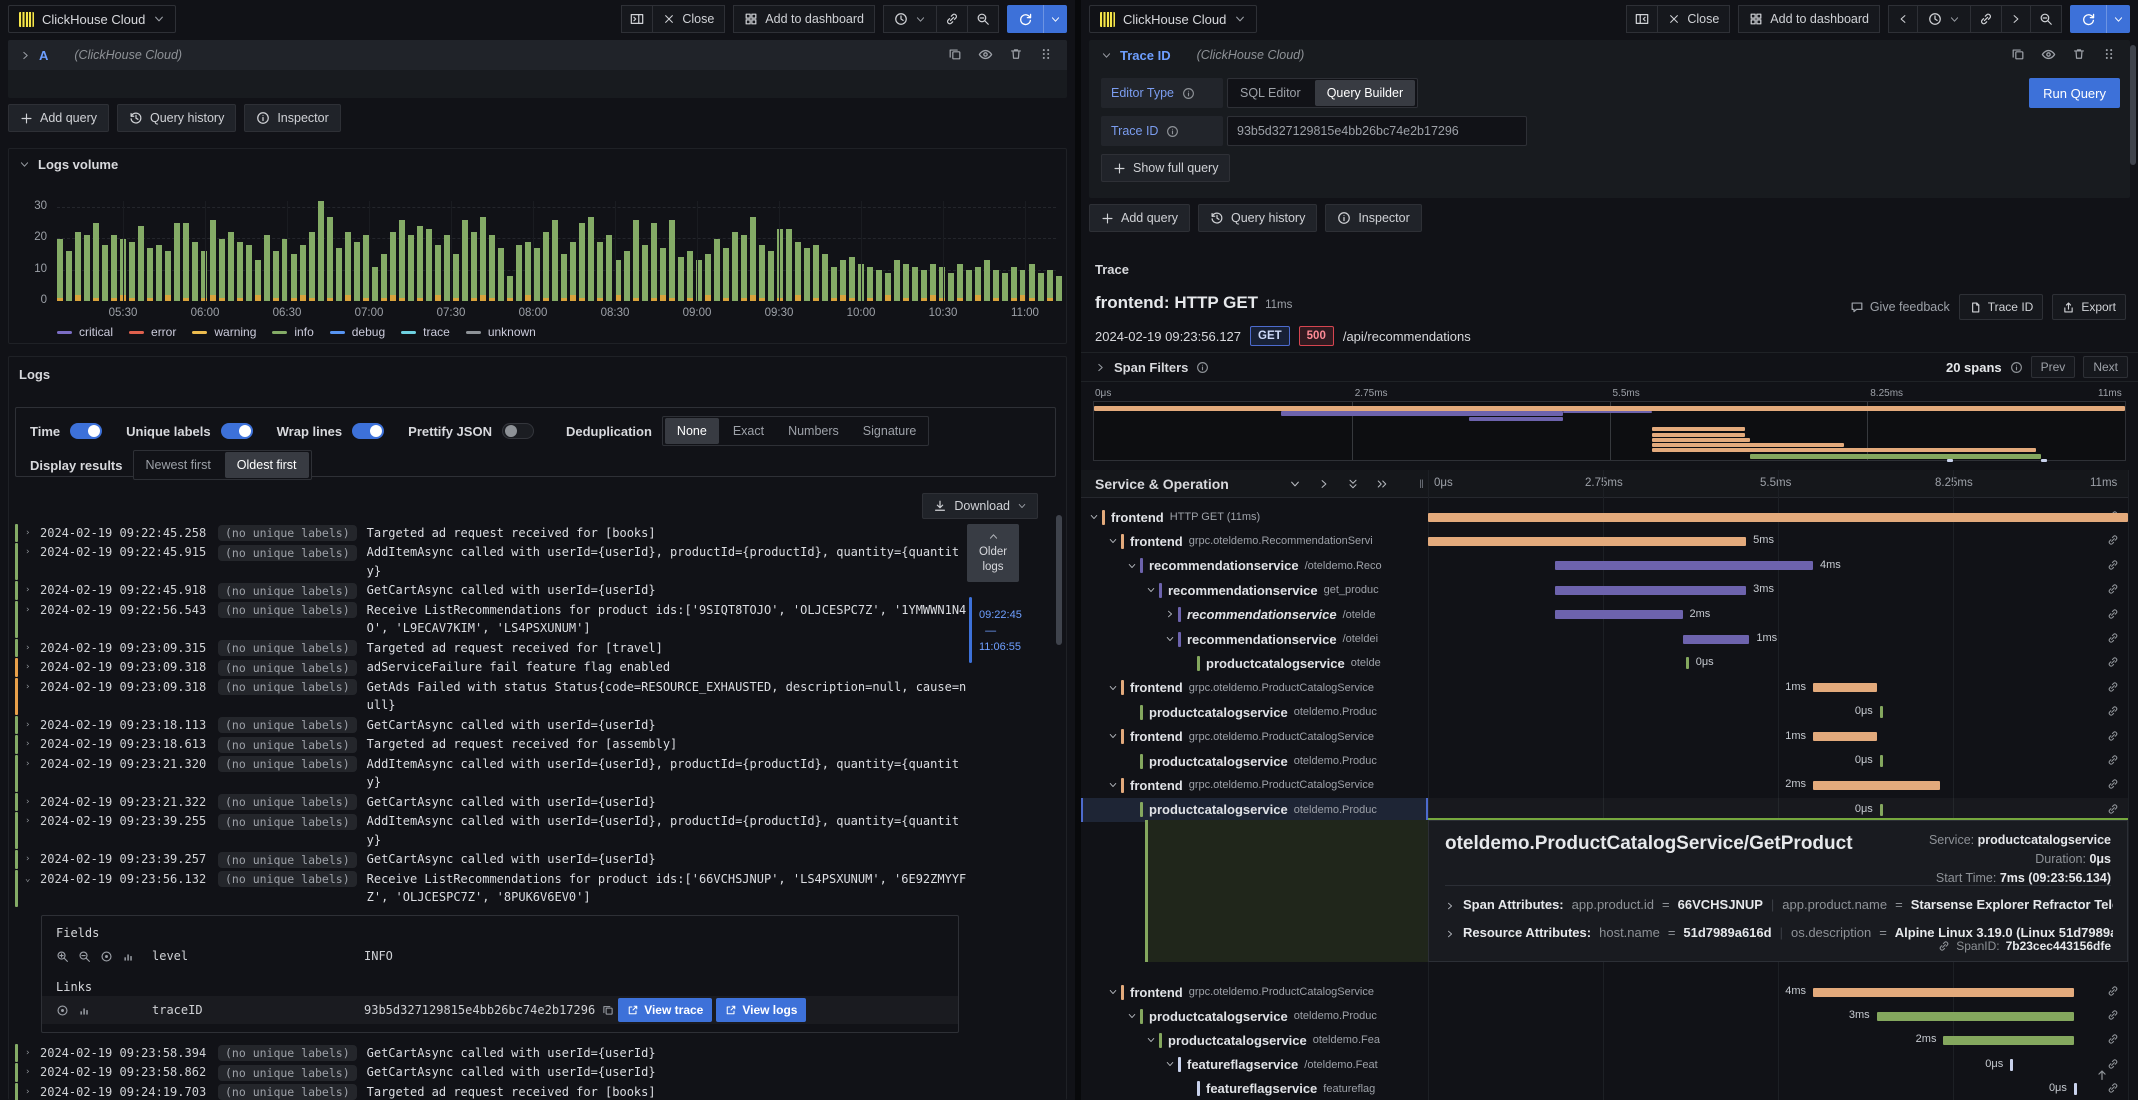  I want to click on download-button: Download, so click(980, 506).